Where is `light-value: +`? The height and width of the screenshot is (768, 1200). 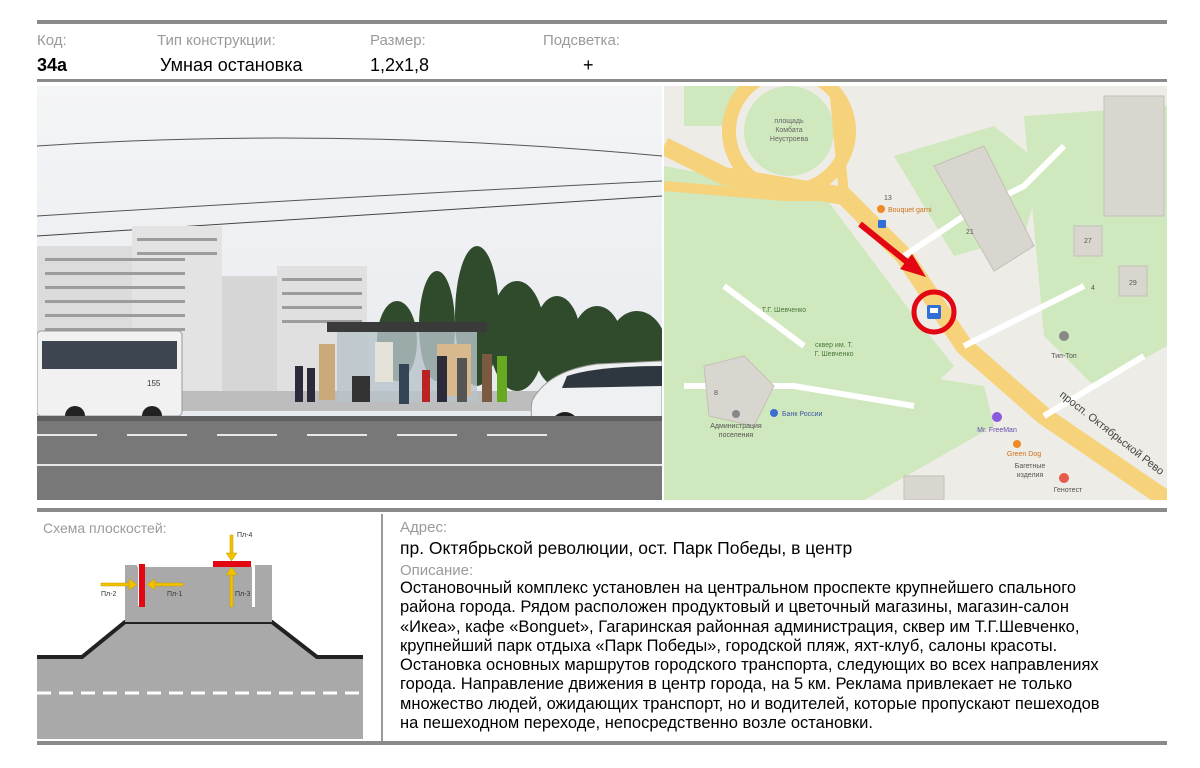 light-value: + is located at coordinates (588, 65).